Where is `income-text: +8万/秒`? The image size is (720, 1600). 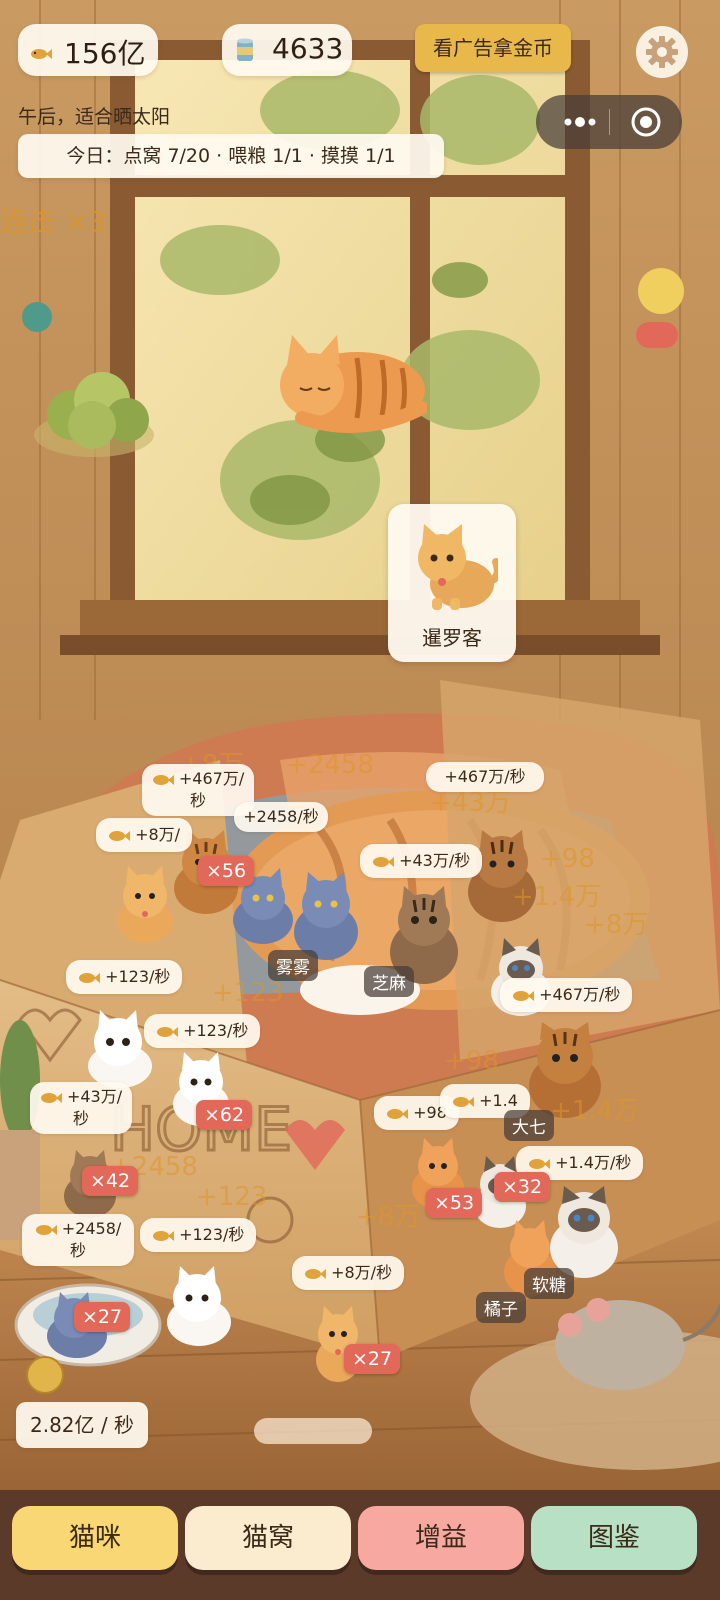
income-text: +8万/秒 is located at coordinates (362, 1272).